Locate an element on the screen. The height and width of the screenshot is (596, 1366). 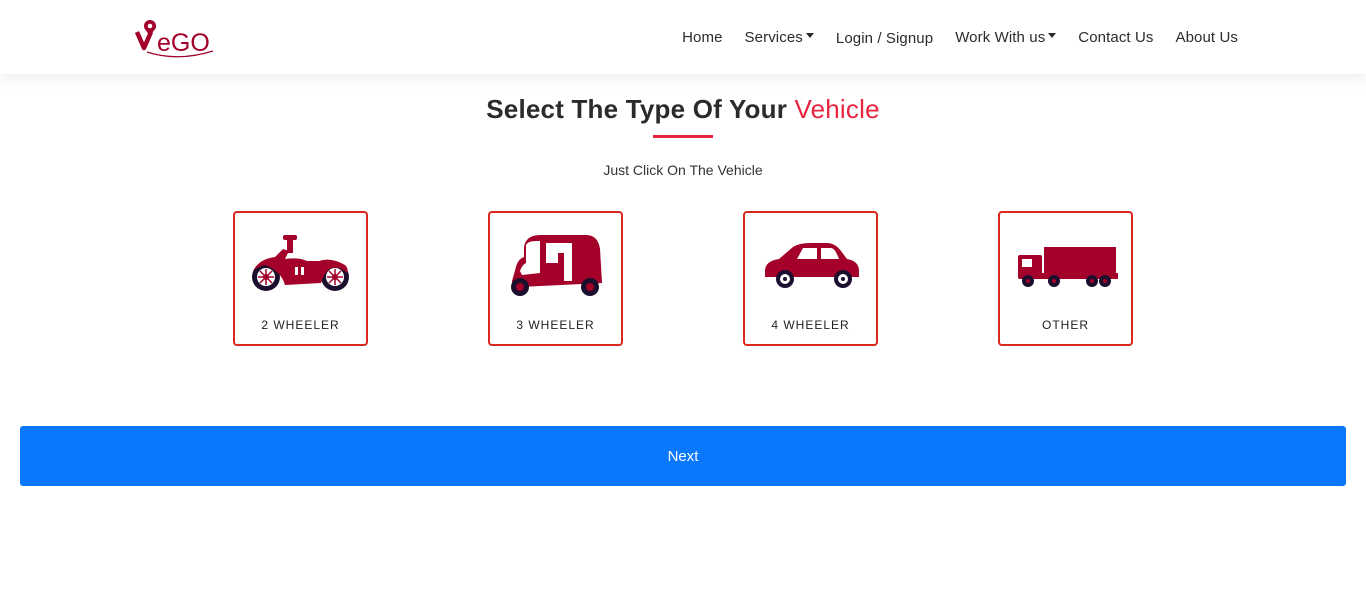
vehicle-label: 4 WHEELER is located at coordinates (810, 325).